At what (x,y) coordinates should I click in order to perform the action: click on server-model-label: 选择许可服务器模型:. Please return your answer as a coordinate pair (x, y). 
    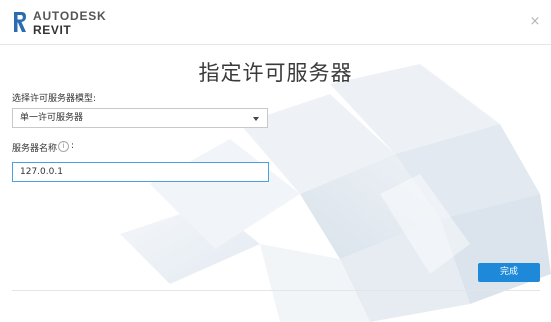
    Looking at the image, I should click on (54, 99).